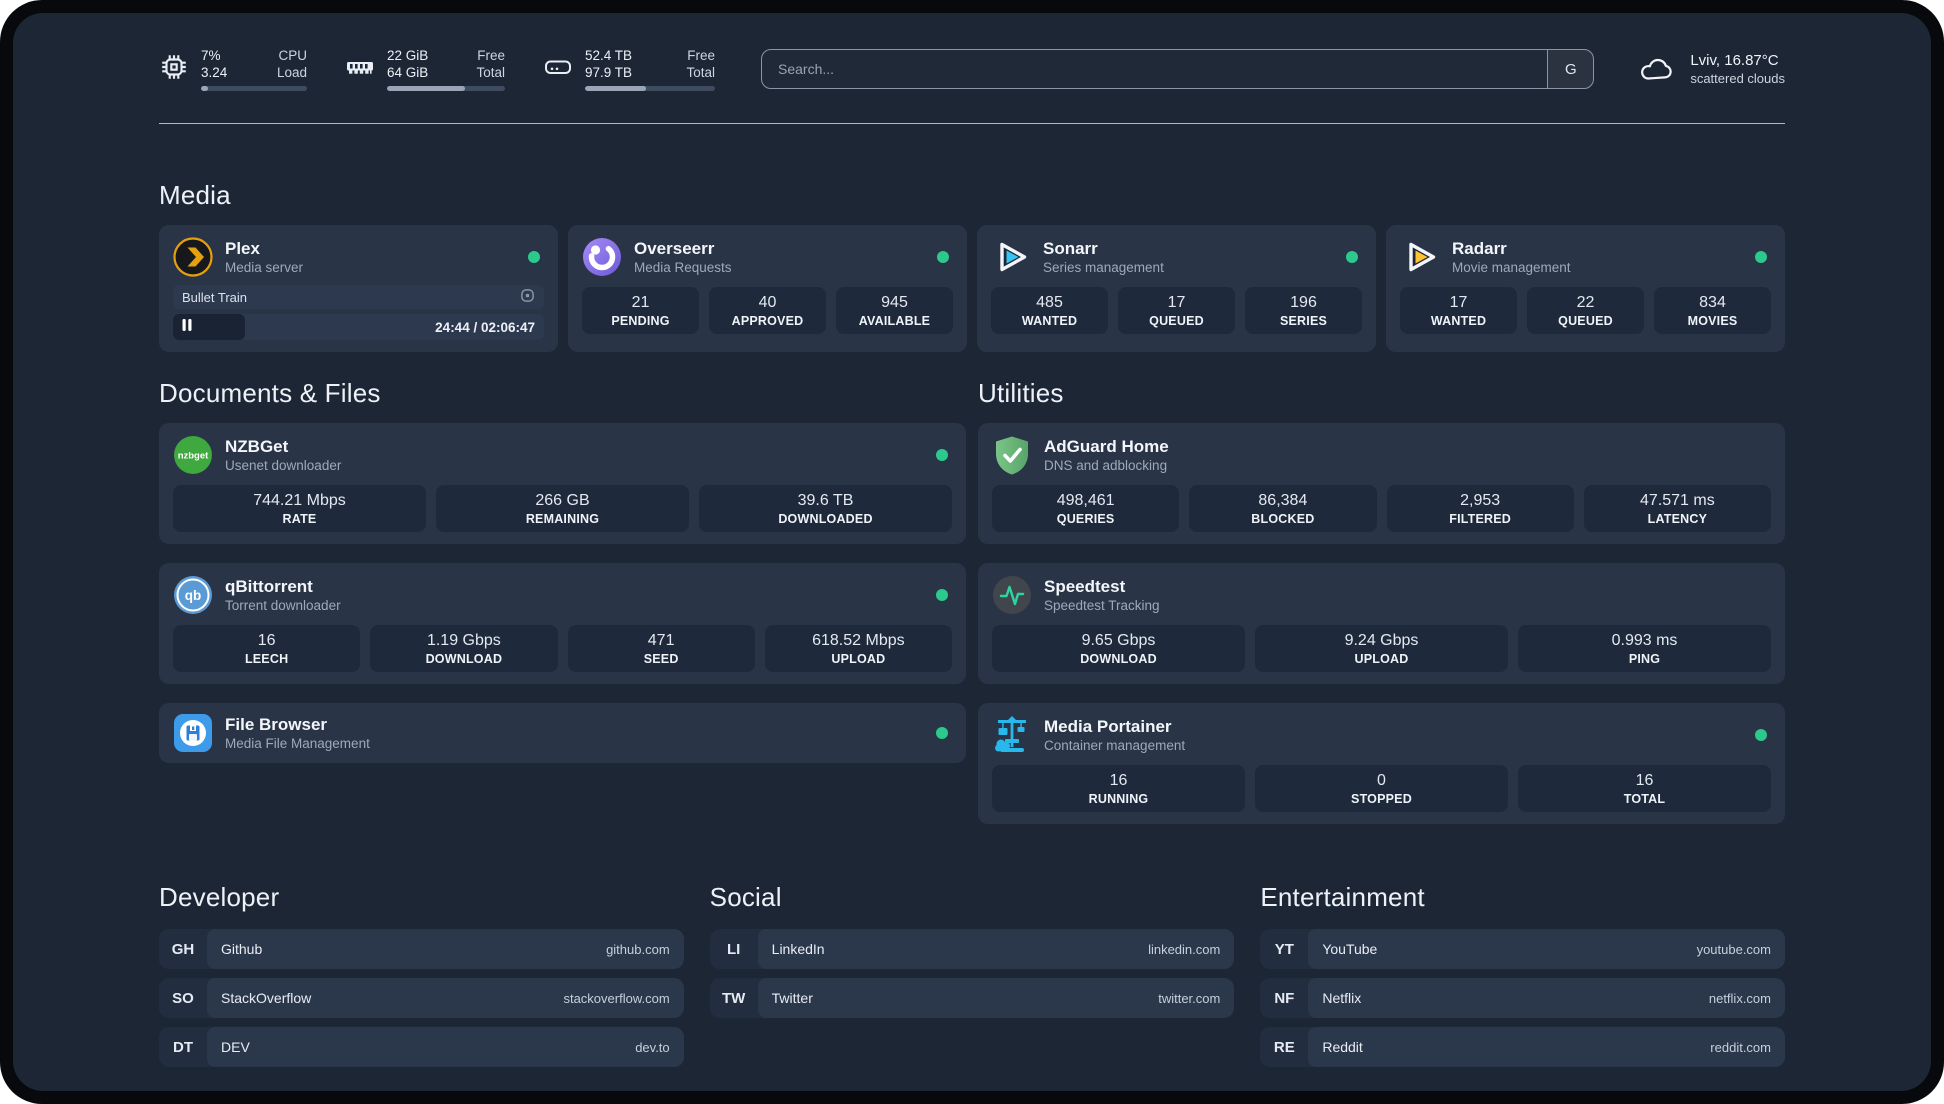  I want to click on disk-progress-fill, so click(616, 88).